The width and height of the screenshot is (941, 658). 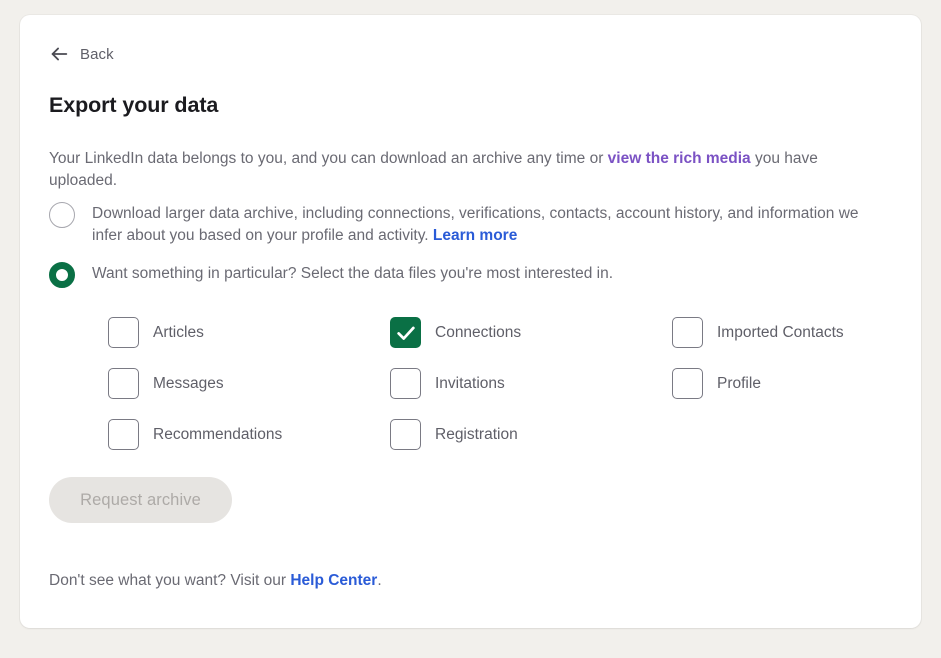 I want to click on checkbox-box-invitations, so click(x=405, y=383).